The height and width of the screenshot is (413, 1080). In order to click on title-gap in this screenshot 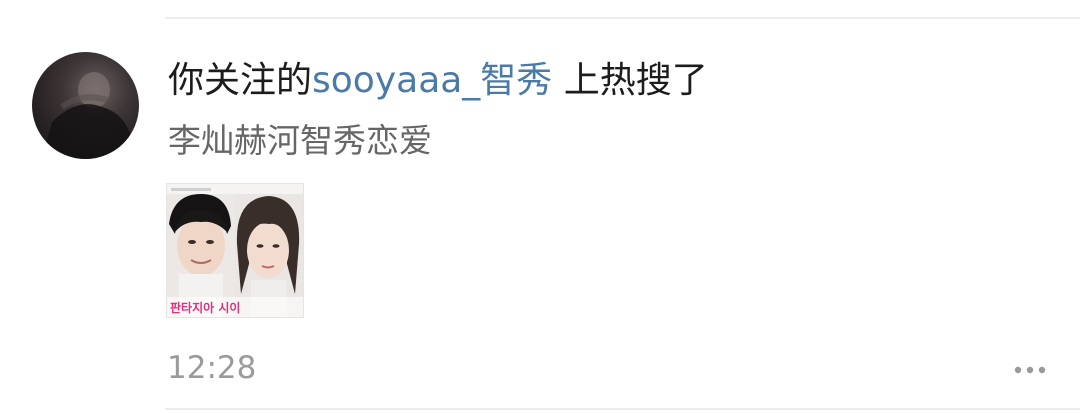, I will do `click(557, 80)`.